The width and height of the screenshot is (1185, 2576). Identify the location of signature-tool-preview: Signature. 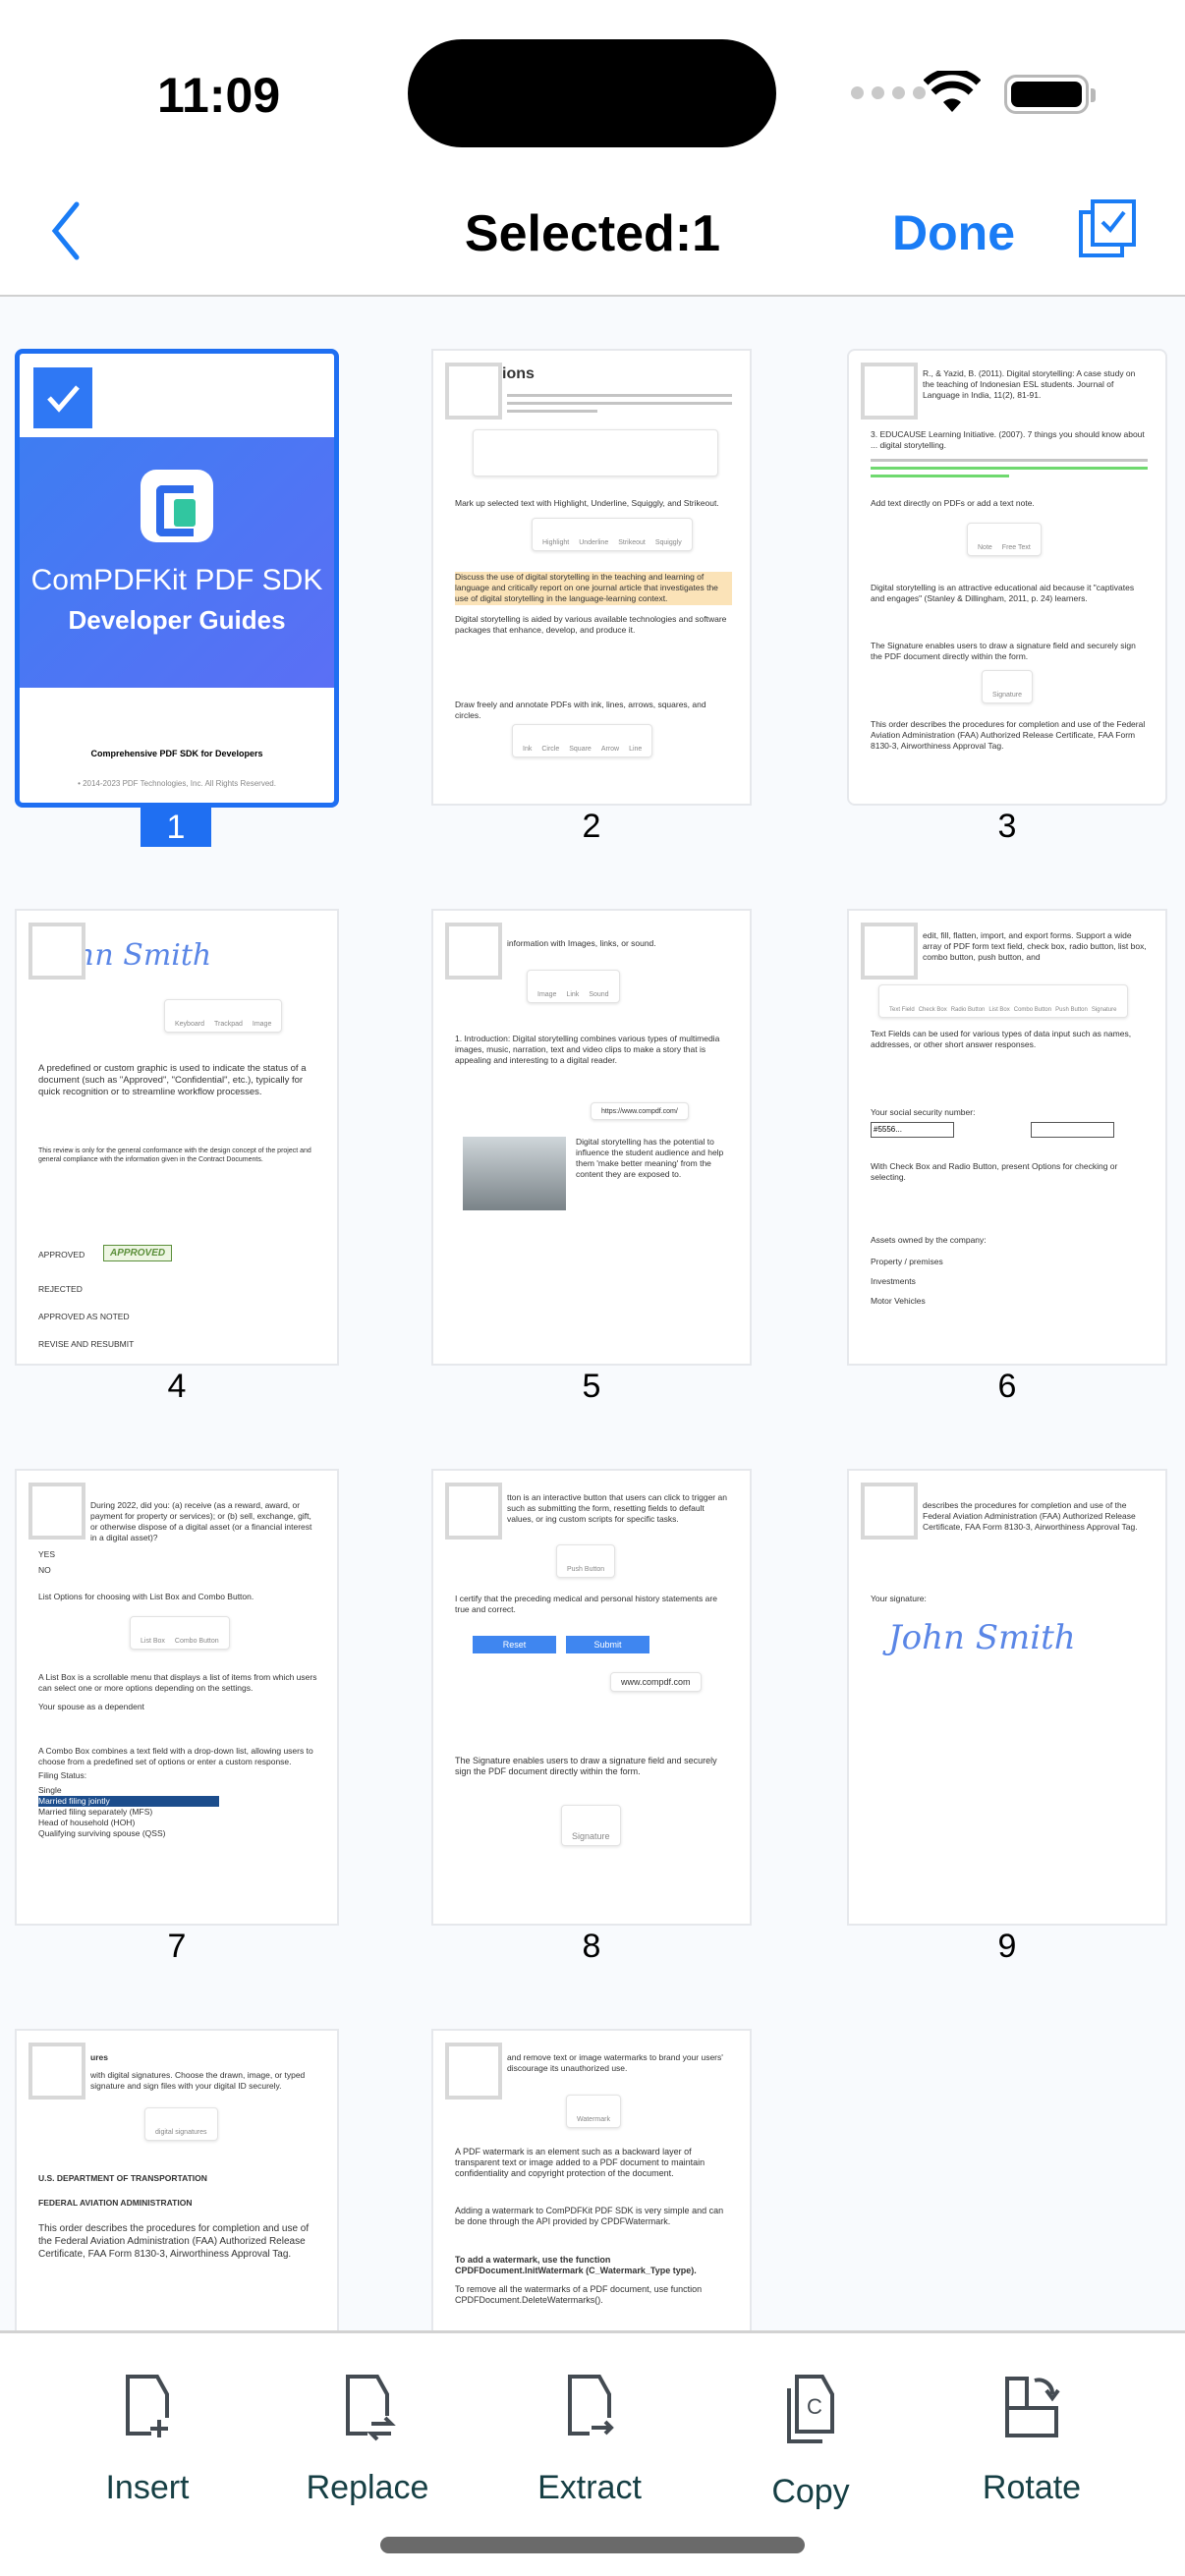
(1008, 686).